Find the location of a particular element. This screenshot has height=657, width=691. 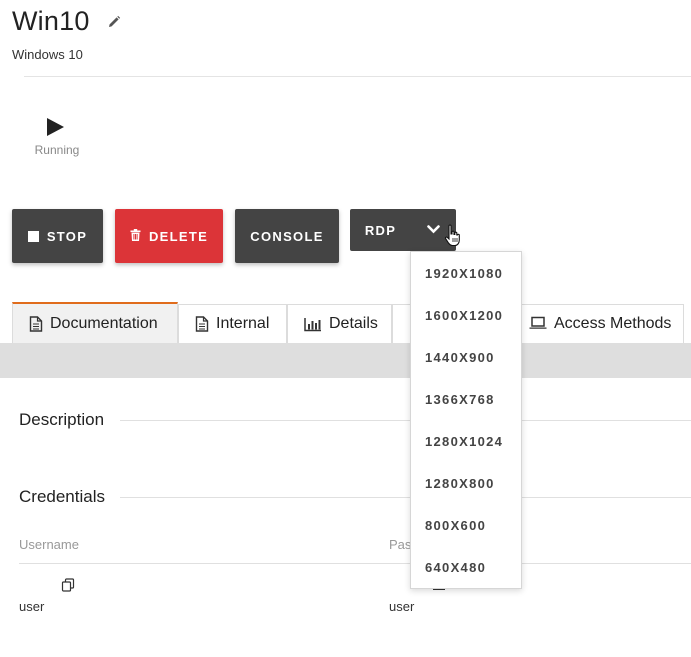

credentials-title: Credentials is located at coordinates (68, 497).